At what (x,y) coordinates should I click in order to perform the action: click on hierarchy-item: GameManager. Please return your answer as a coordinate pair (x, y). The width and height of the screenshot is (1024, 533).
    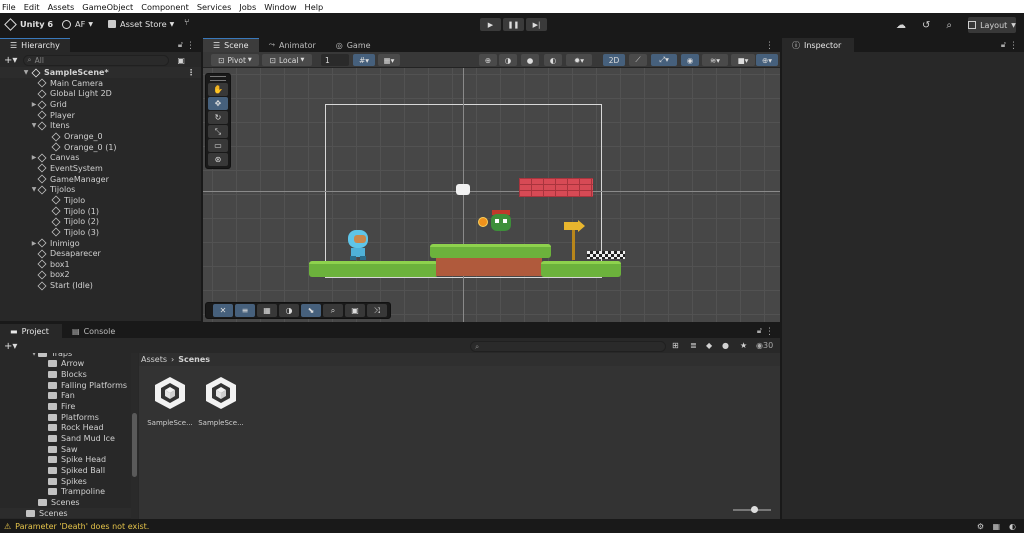
    Looking at the image, I should click on (54, 179).